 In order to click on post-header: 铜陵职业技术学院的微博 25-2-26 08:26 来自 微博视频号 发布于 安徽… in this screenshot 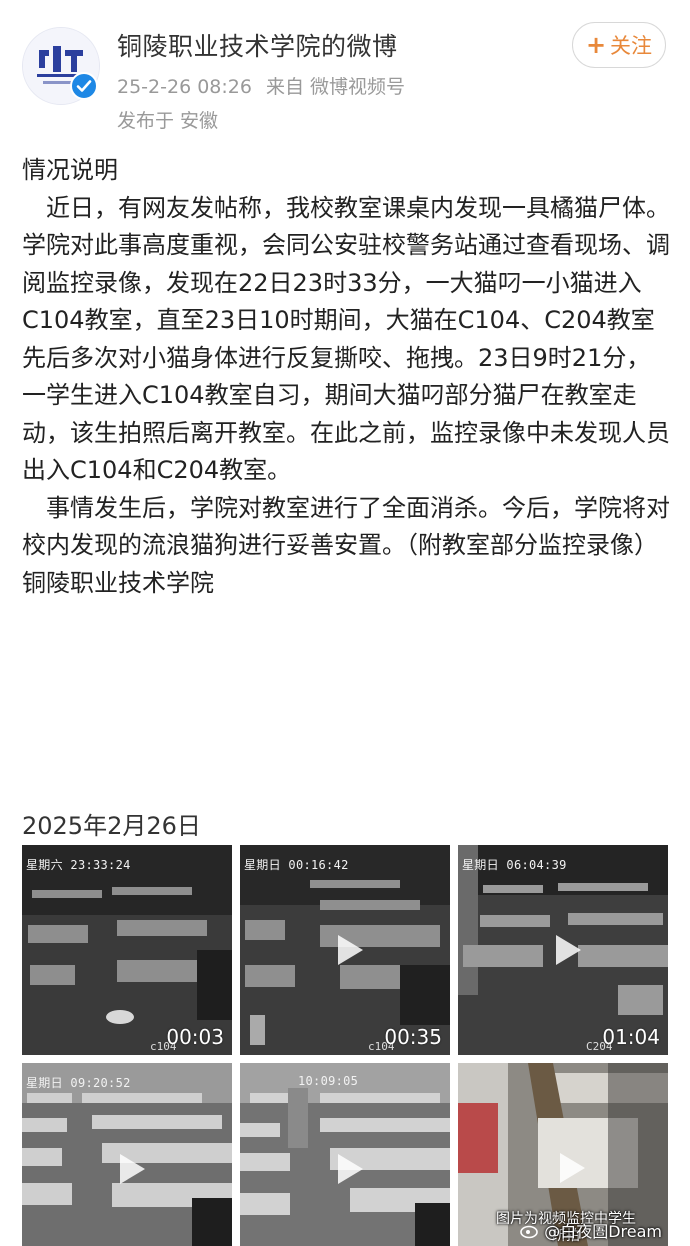, I will do `click(345, 75)`.